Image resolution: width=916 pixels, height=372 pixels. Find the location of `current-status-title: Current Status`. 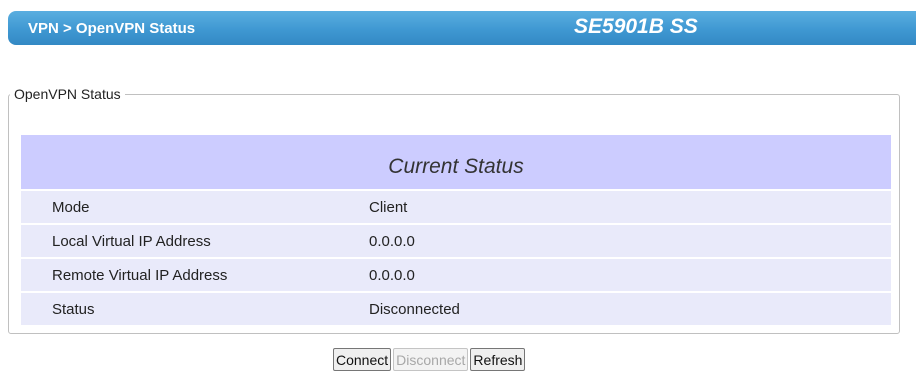

current-status-title: Current Status is located at coordinates (456, 162).